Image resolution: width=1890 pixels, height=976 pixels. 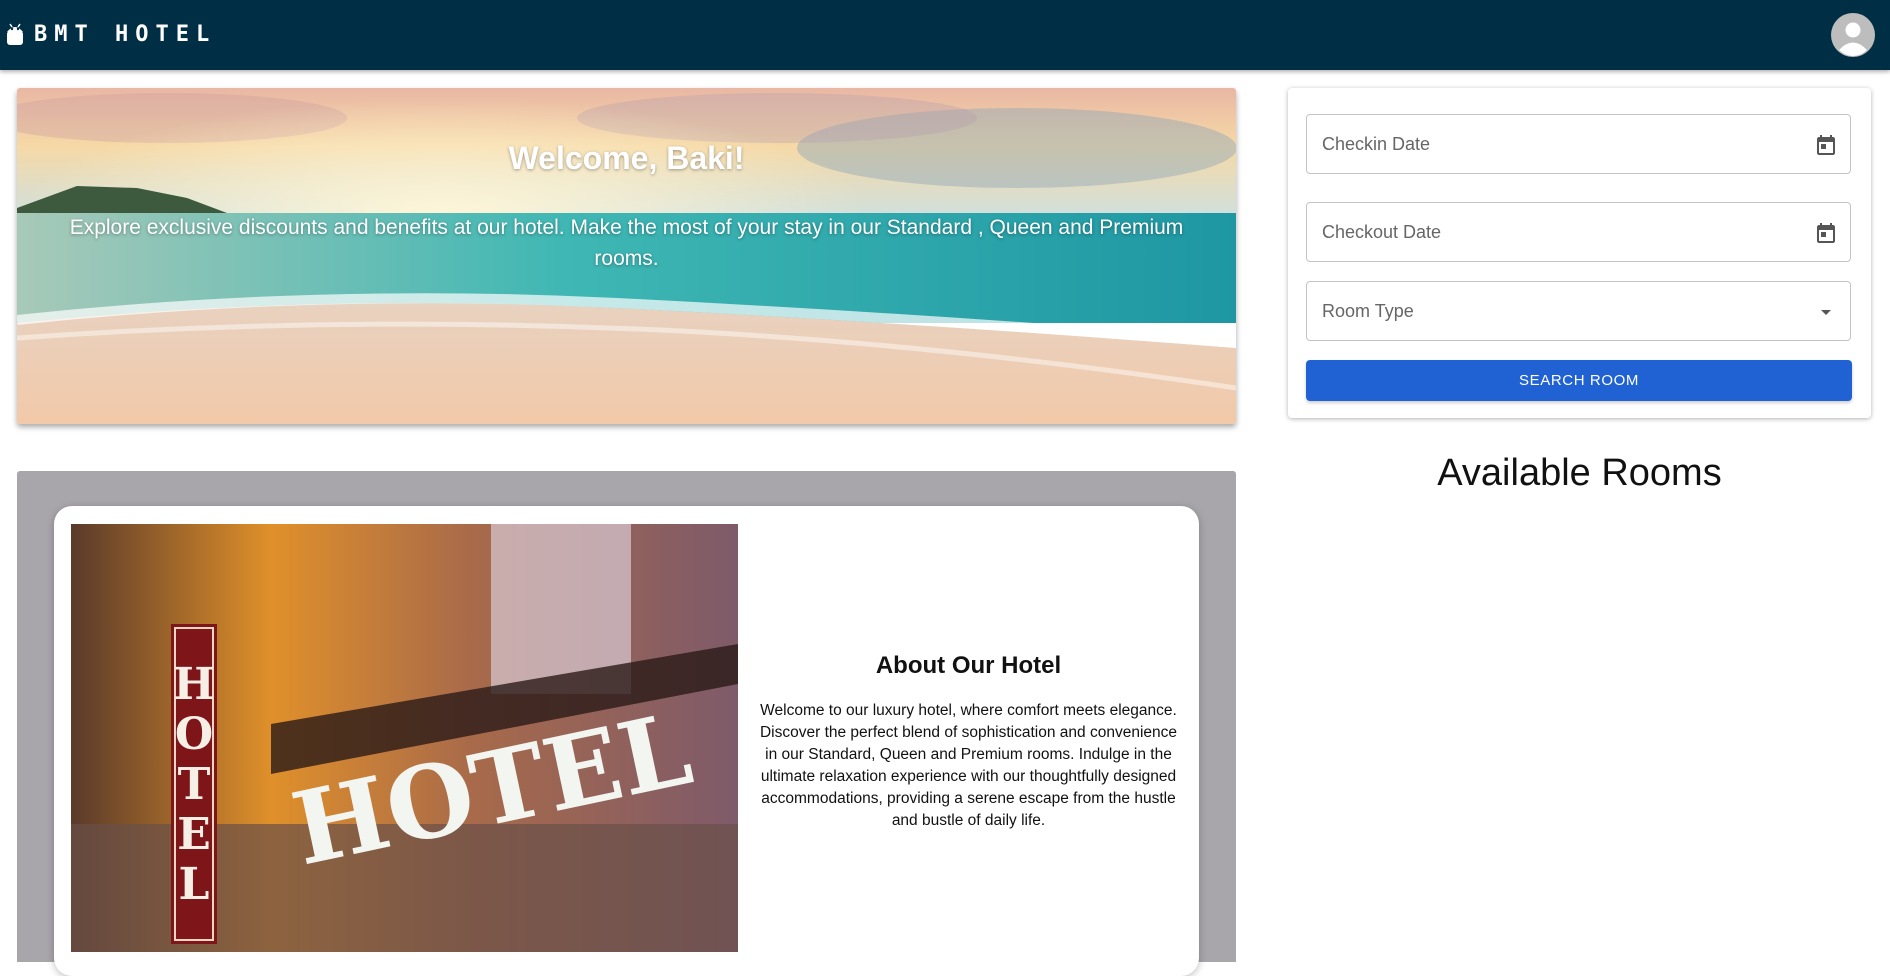 I want to click on svg-text: O, so click(x=194, y=734).